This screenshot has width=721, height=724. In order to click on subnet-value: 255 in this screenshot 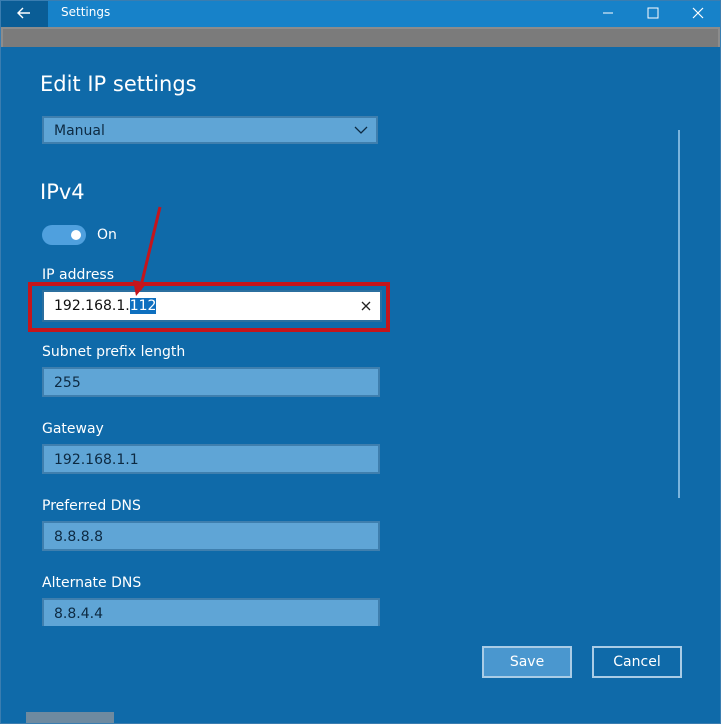, I will do `click(67, 383)`.